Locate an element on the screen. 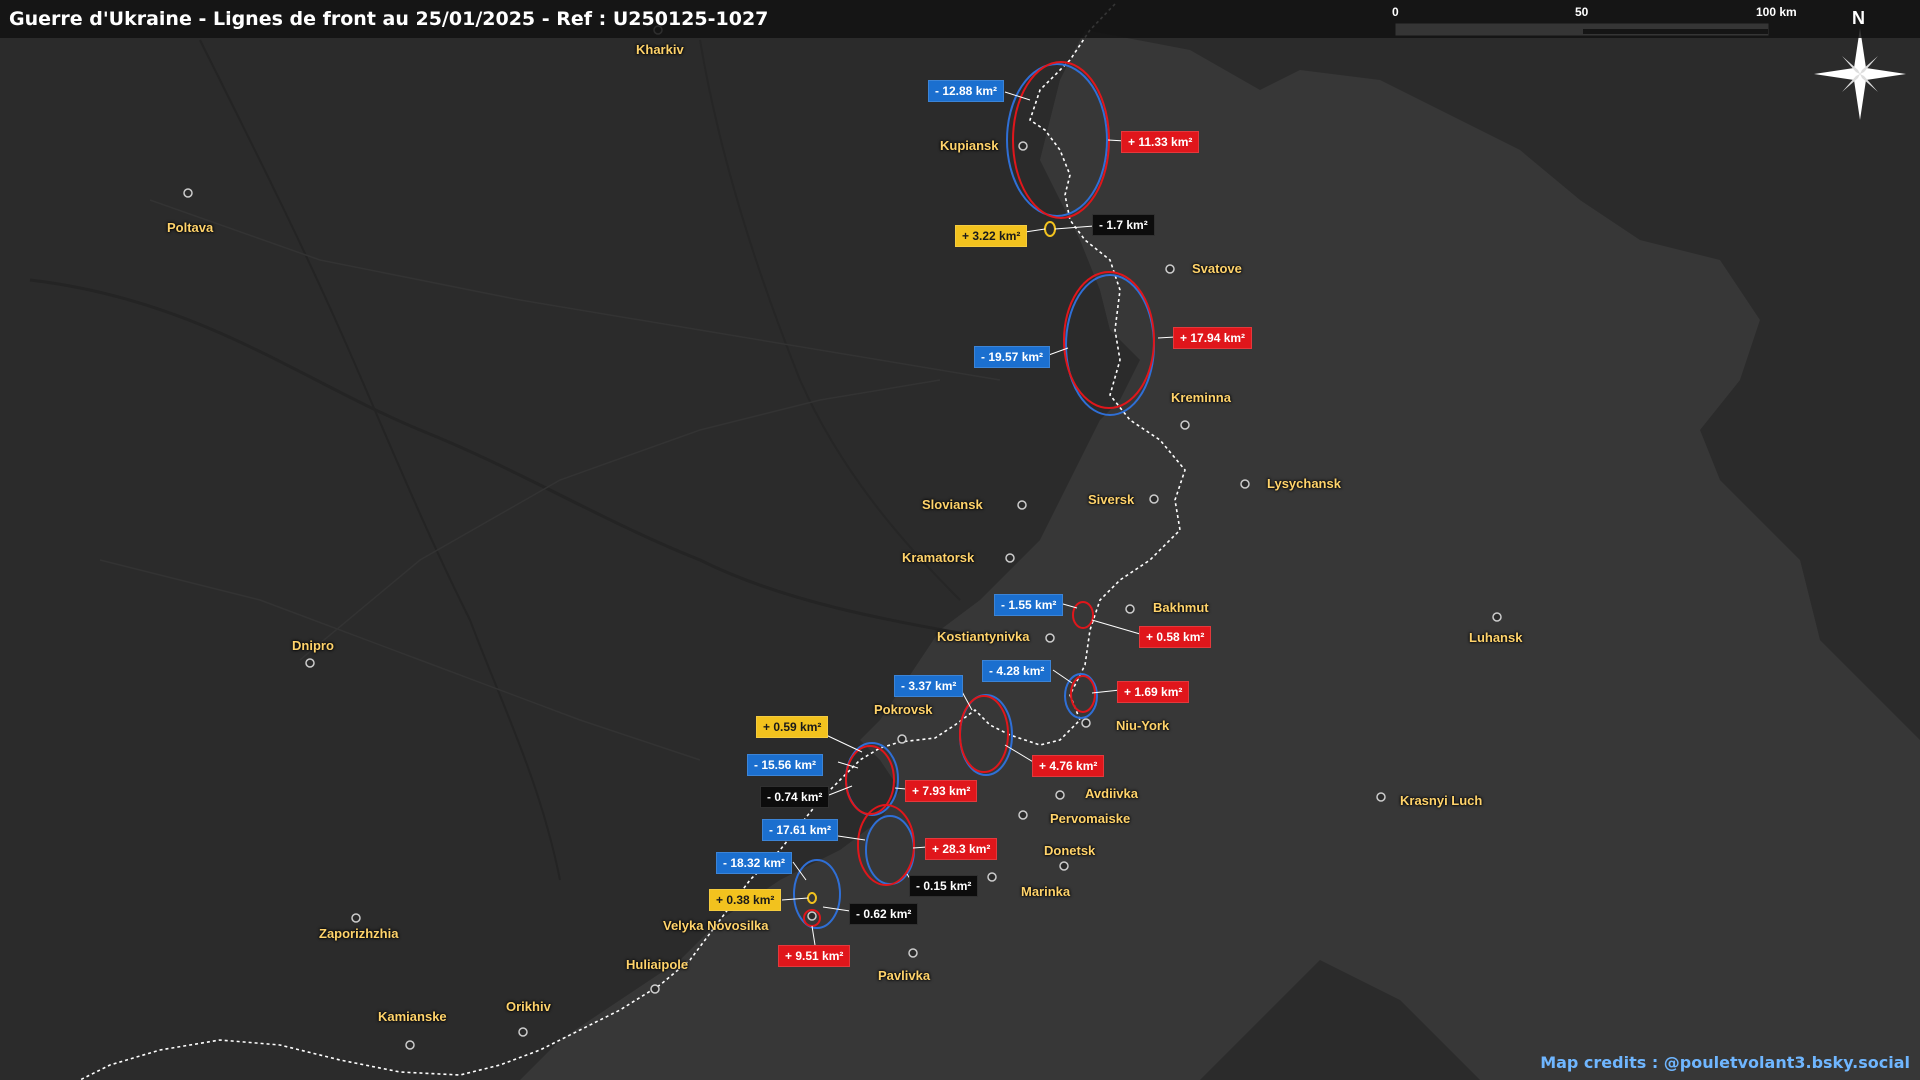  city-label-niu-york: Niu-York is located at coordinates (1143, 725).